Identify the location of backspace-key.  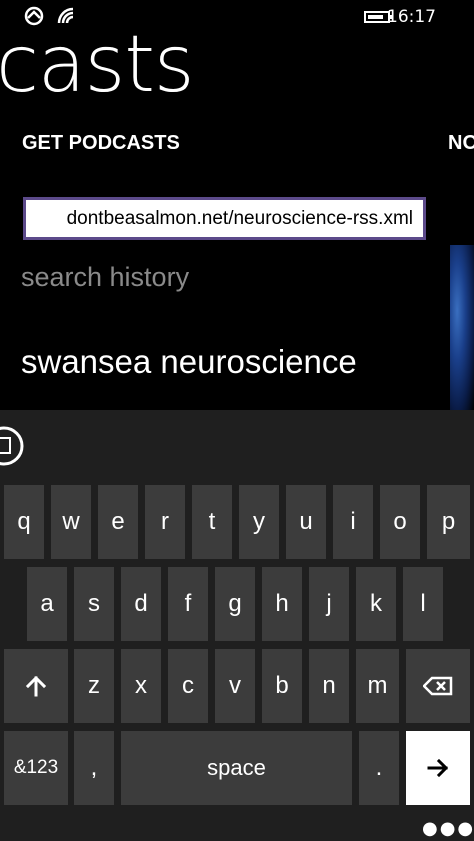
(438, 686).